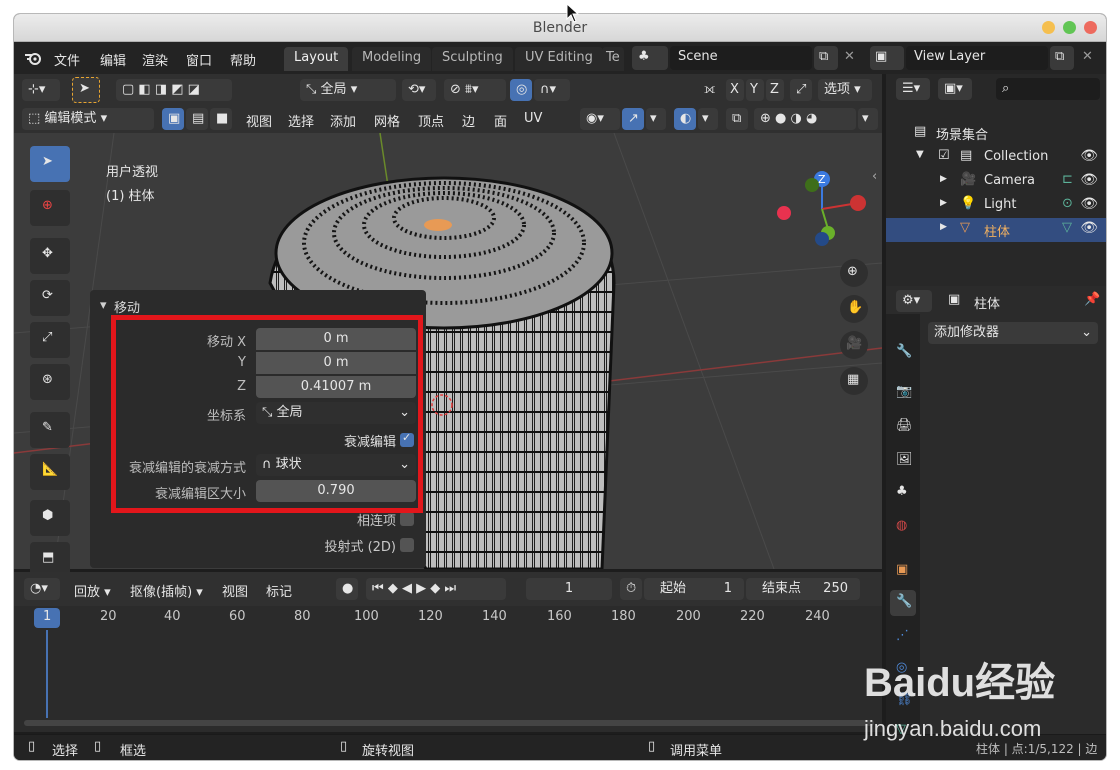 The width and height of the screenshot is (1120, 770). What do you see at coordinates (631, 589) in the screenshot?
I see `stopwatch-icon: ⏱` at bounding box center [631, 589].